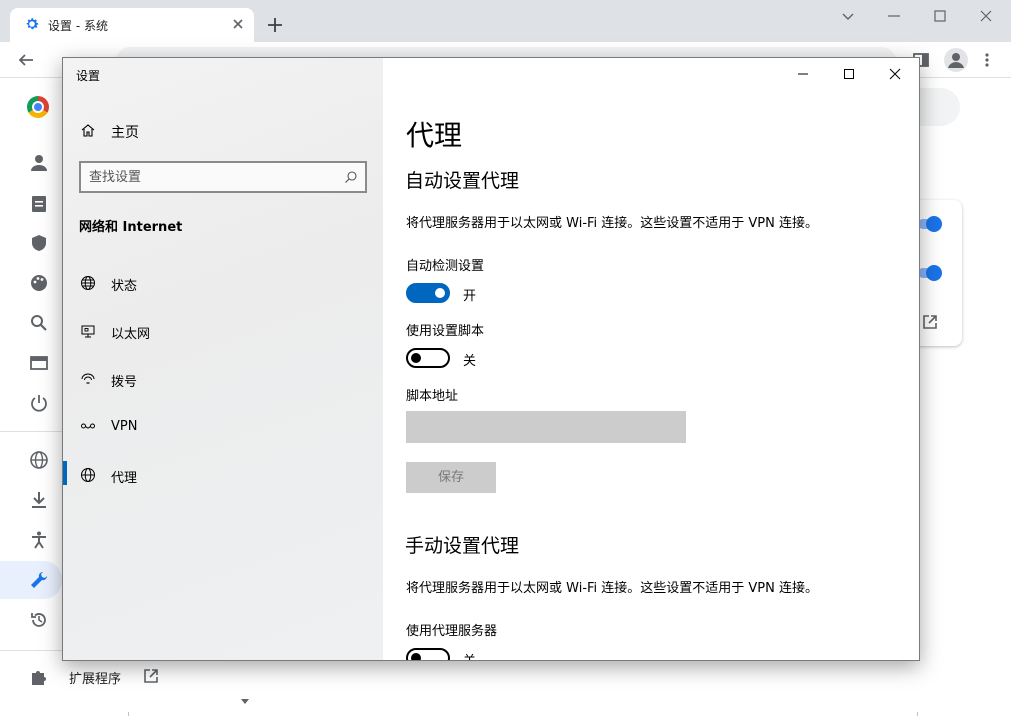 The height and width of the screenshot is (716, 1011). Describe the element at coordinates (26, 60) in the screenshot. I see `back-arrow-icon` at that location.